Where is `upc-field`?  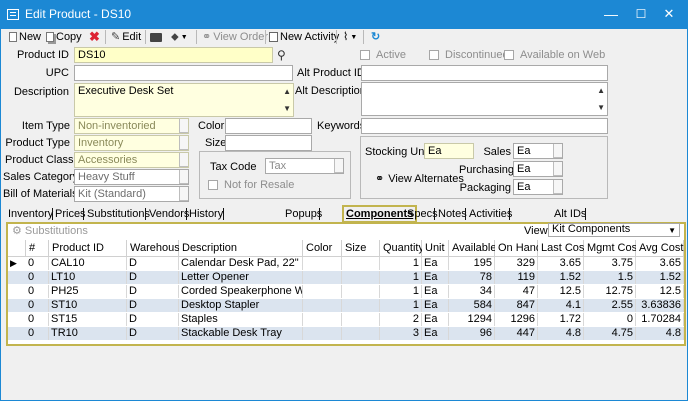 upc-field is located at coordinates (183, 73).